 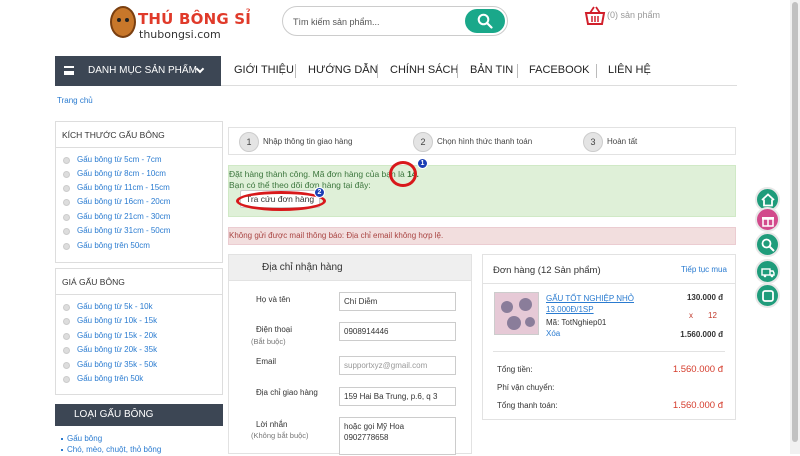 I want to click on price-filter-label: Gấu bông từ 15k - 20k, so click(x=117, y=335).